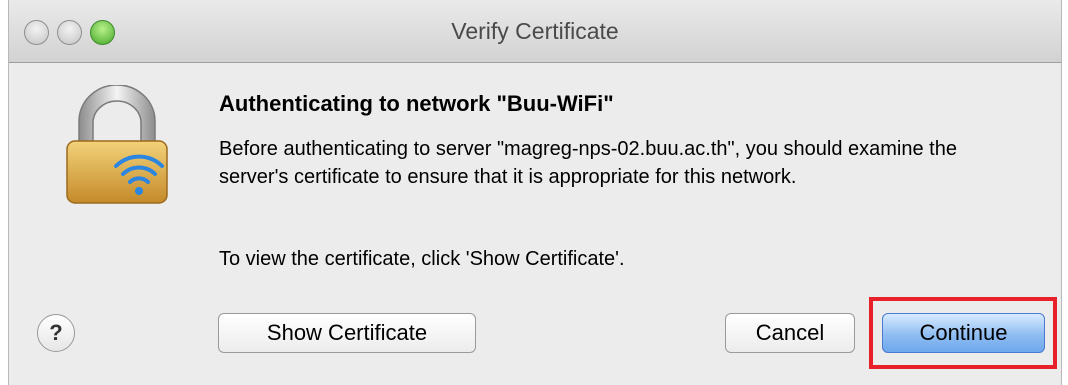 This screenshot has width=1068, height=385. I want to click on show-certificate-button: Show Certificate, so click(347, 333).